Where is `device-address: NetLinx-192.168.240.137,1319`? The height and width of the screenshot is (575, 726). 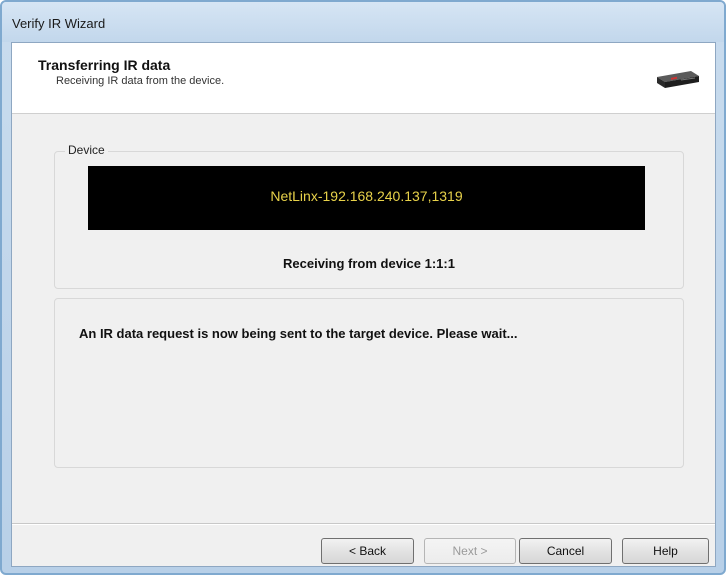 device-address: NetLinx-192.168.240.137,1319 is located at coordinates (366, 196).